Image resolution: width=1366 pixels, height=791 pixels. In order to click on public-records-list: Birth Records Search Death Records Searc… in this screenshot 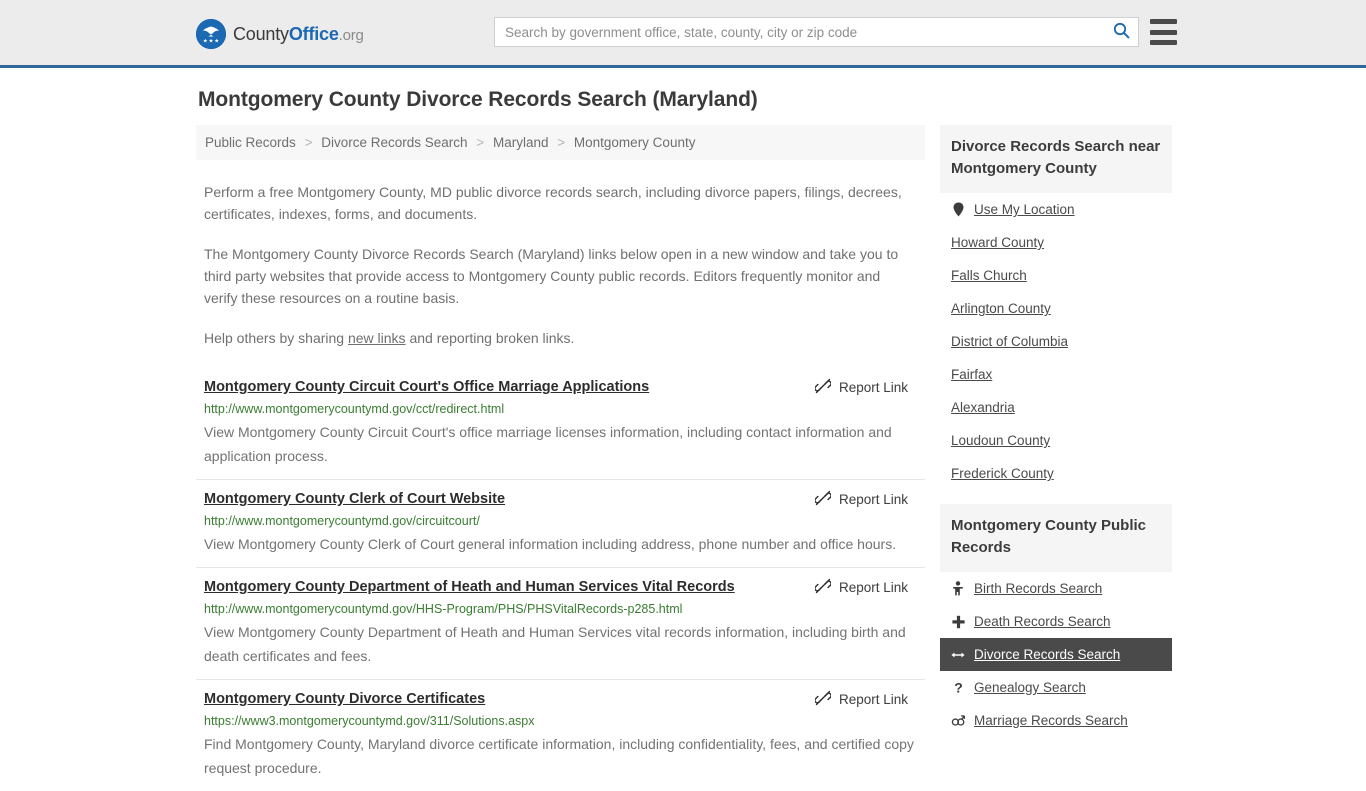, I will do `click(1056, 654)`.